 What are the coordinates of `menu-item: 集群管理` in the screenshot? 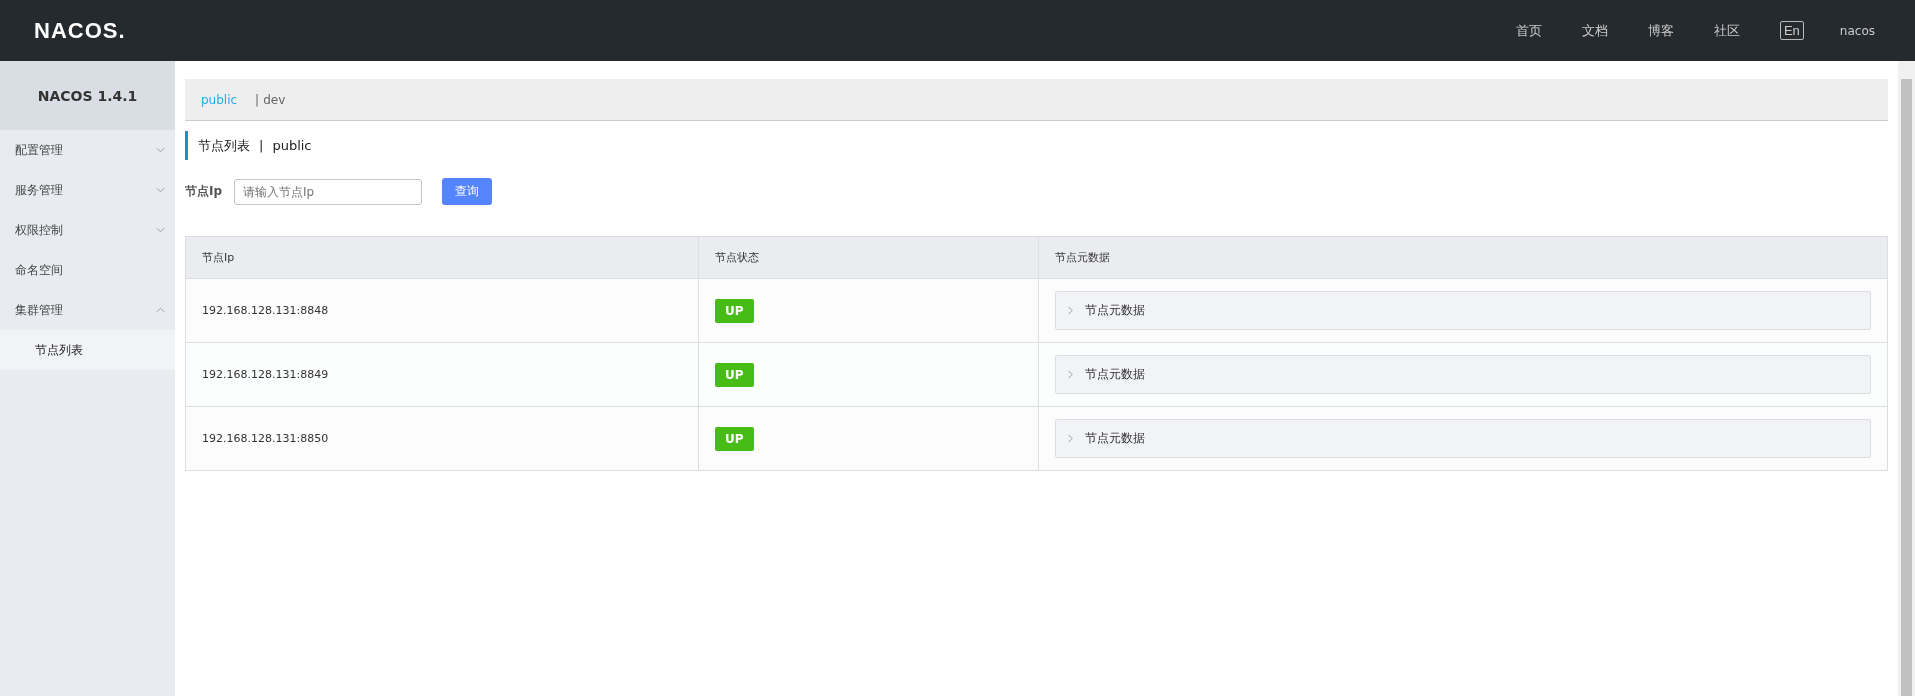 It's located at (87, 310).